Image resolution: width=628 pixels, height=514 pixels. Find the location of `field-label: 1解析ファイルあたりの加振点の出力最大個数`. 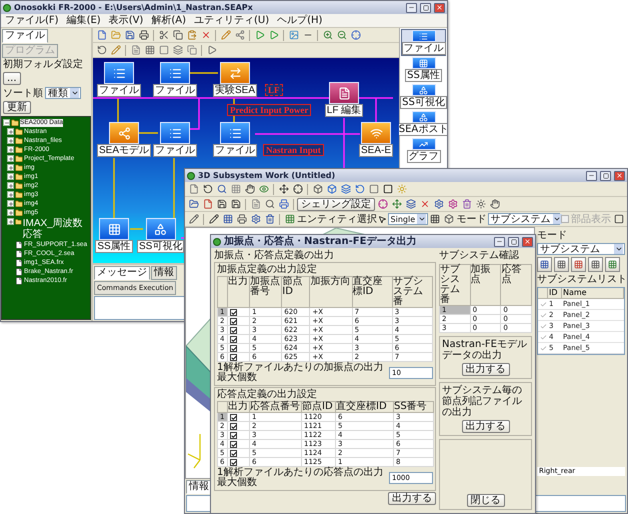

field-label: 1解析ファイルあたりの加振点の出力最大個数 is located at coordinates (300, 373).